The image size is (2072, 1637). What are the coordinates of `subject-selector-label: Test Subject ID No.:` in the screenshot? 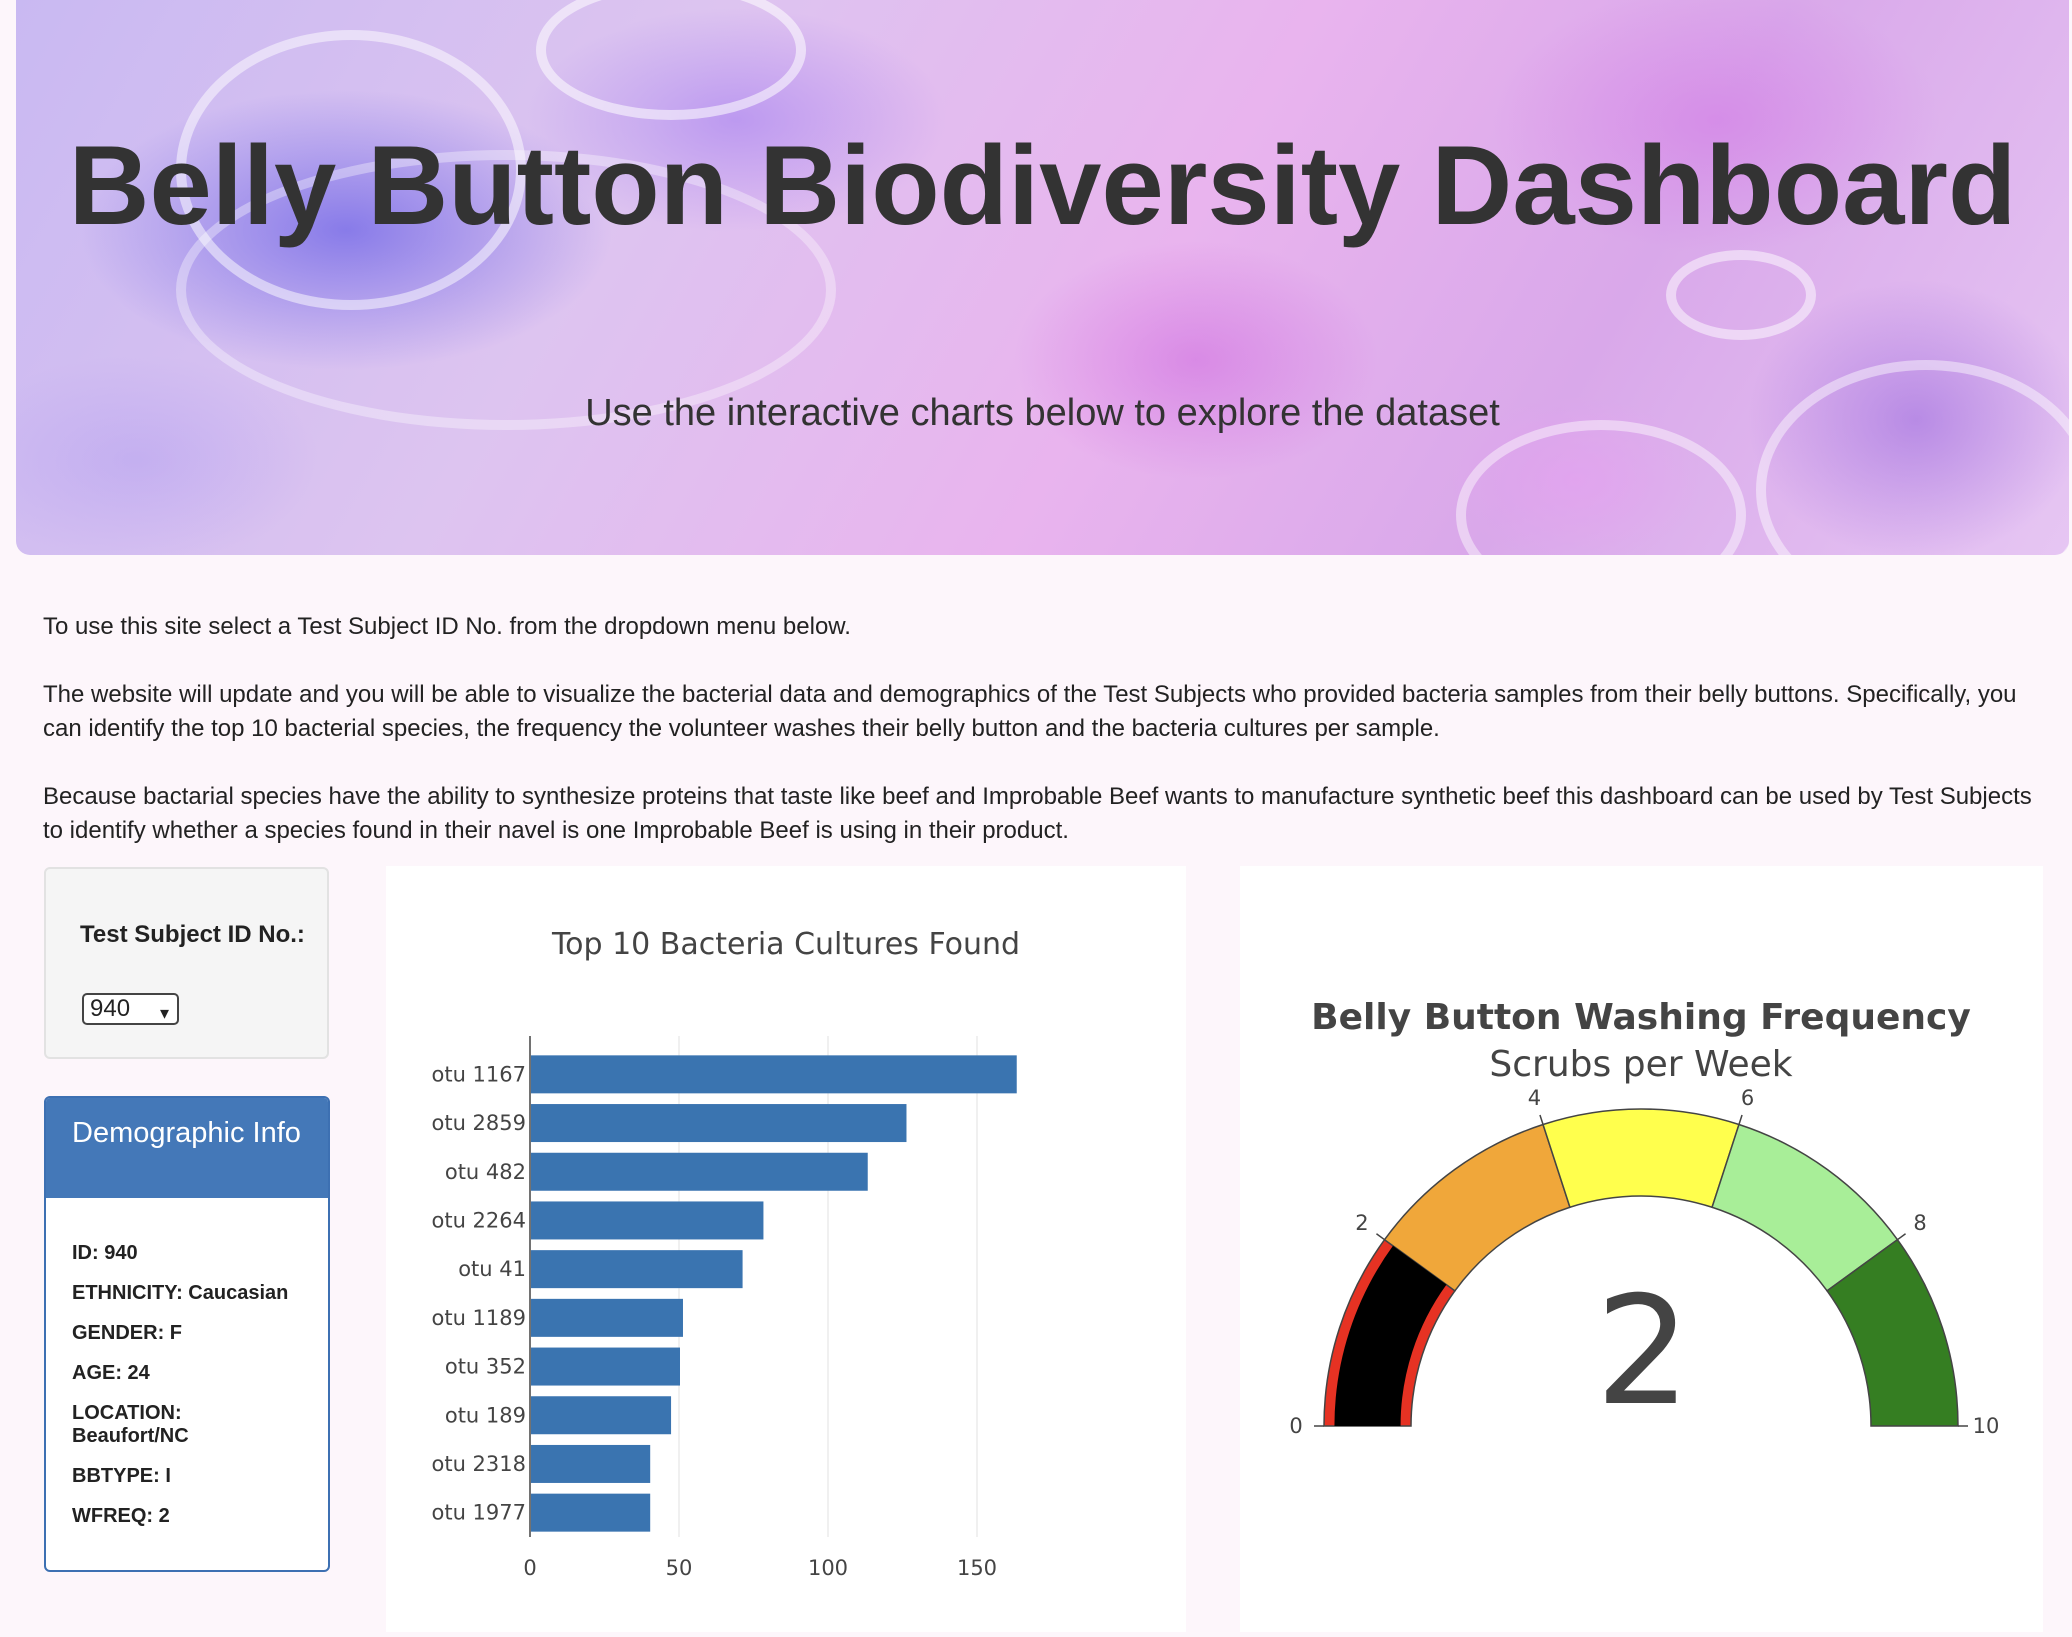 It's located at (192, 934).